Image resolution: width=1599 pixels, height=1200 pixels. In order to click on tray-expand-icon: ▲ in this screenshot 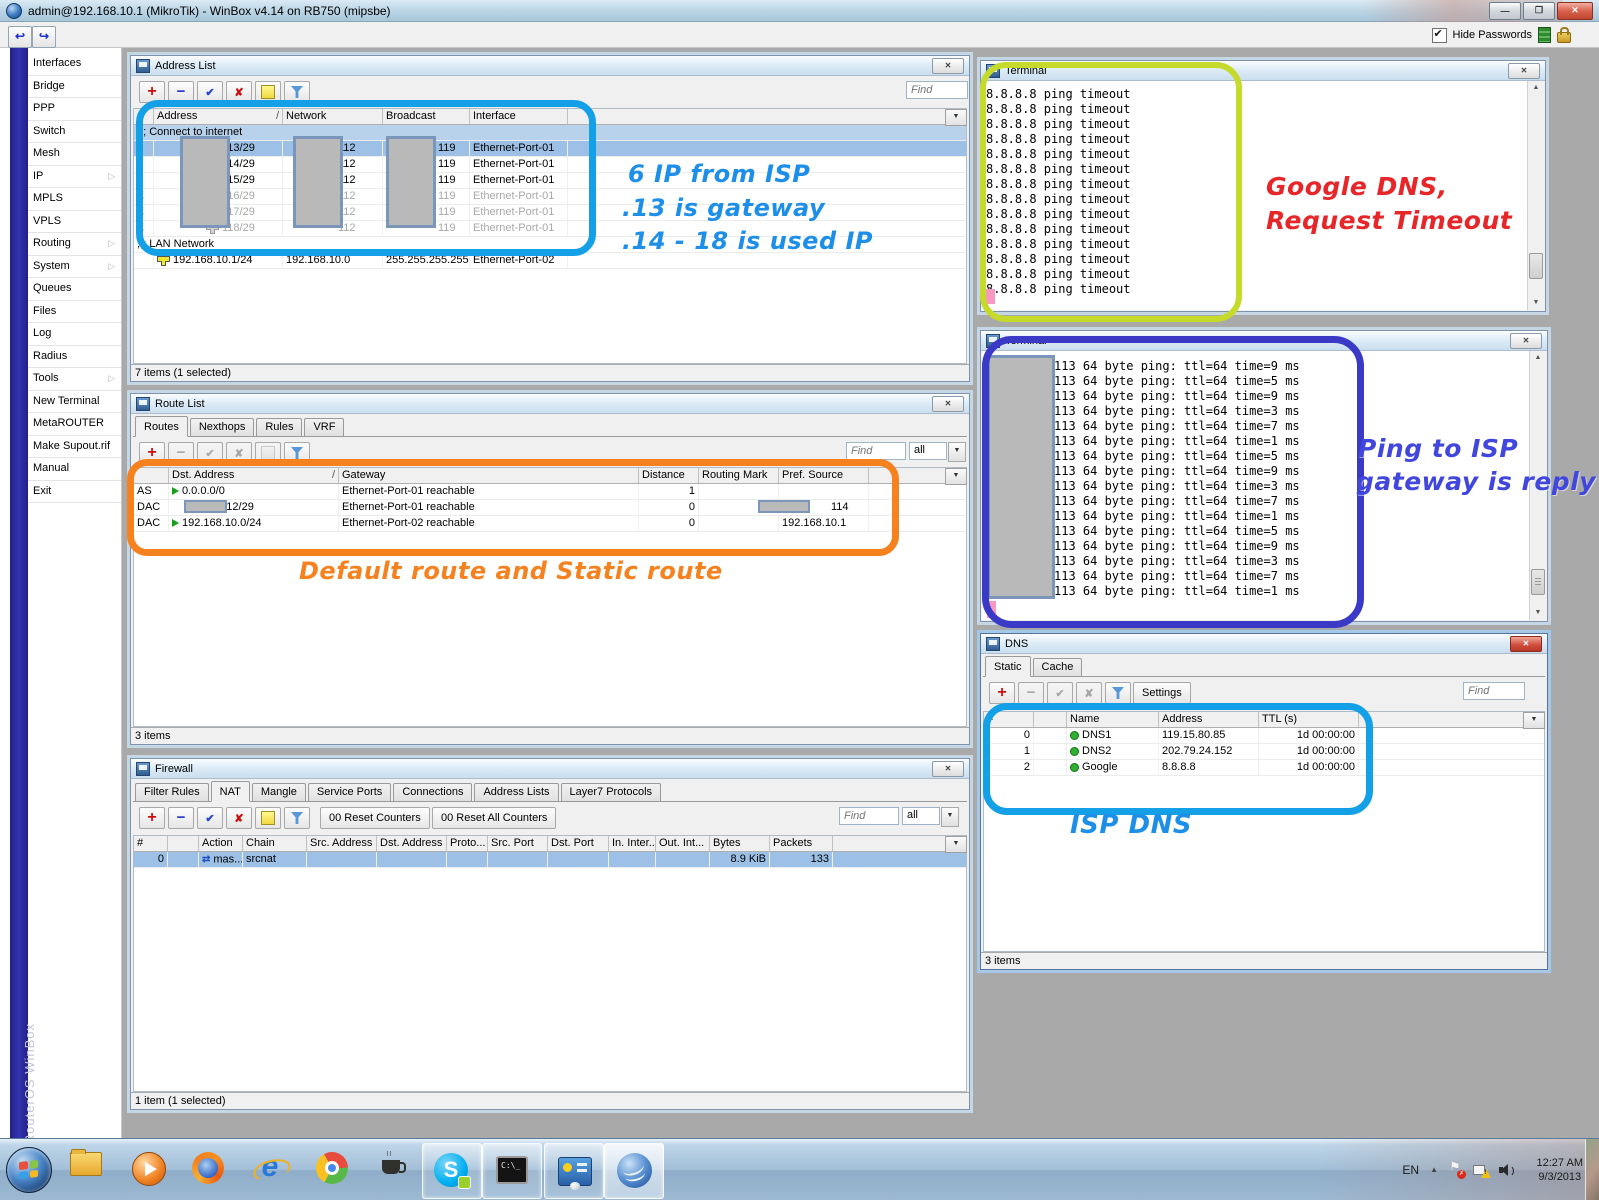, I will do `click(1434, 1169)`.